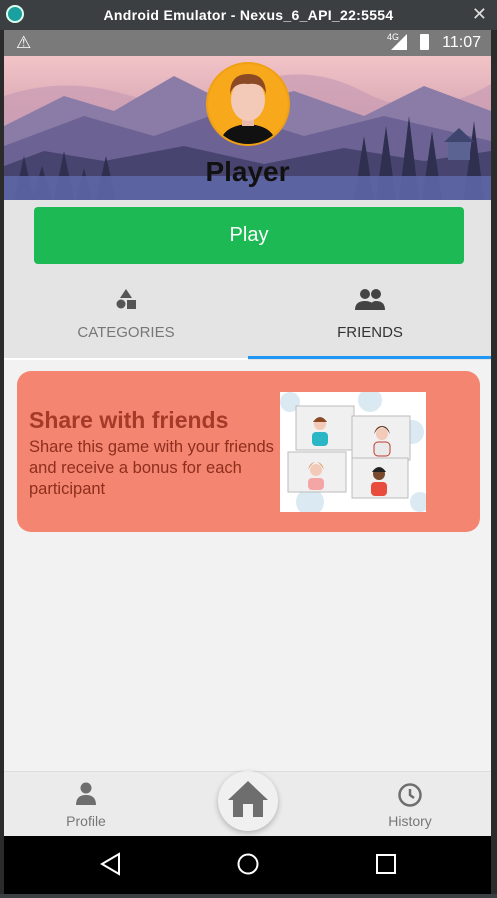 This screenshot has height=898, width=497. I want to click on emulator-frame-bottom, so click(248, 896).